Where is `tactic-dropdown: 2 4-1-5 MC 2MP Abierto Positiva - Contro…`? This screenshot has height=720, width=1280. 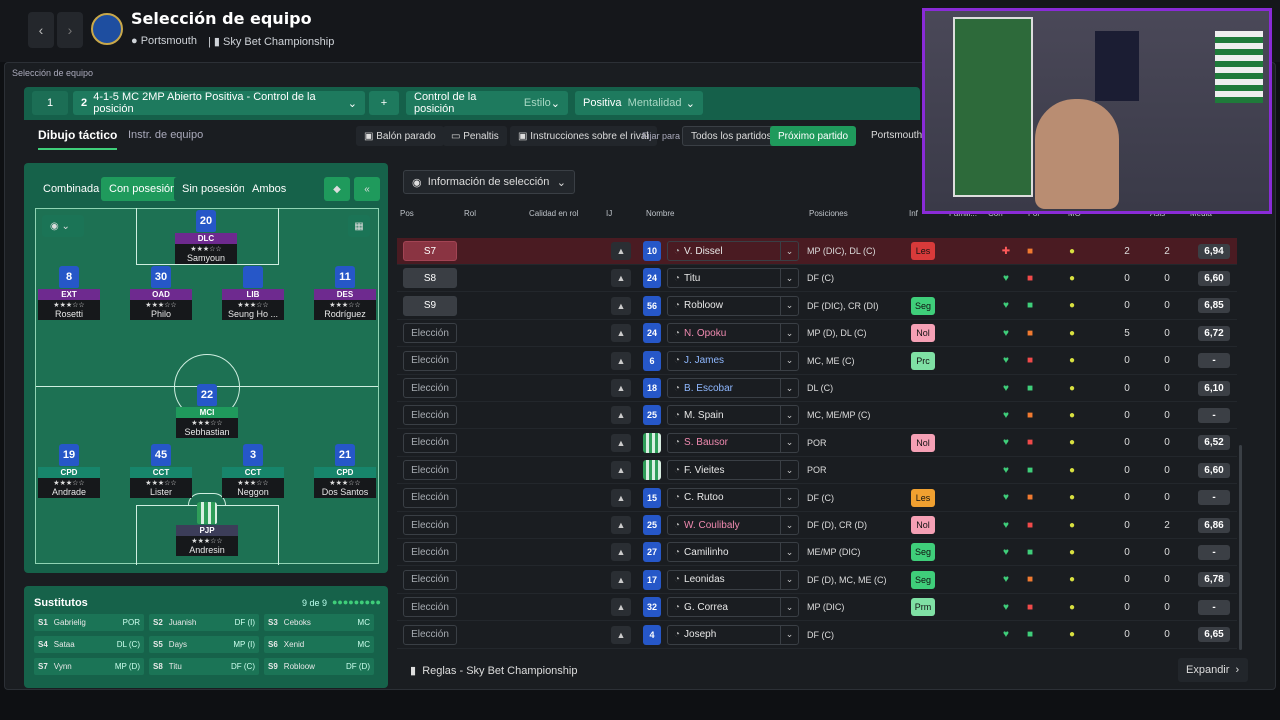
tactic-dropdown: 2 4-1-5 MC 2MP Abierto Positiva - Contro… is located at coordinates (219, 103).